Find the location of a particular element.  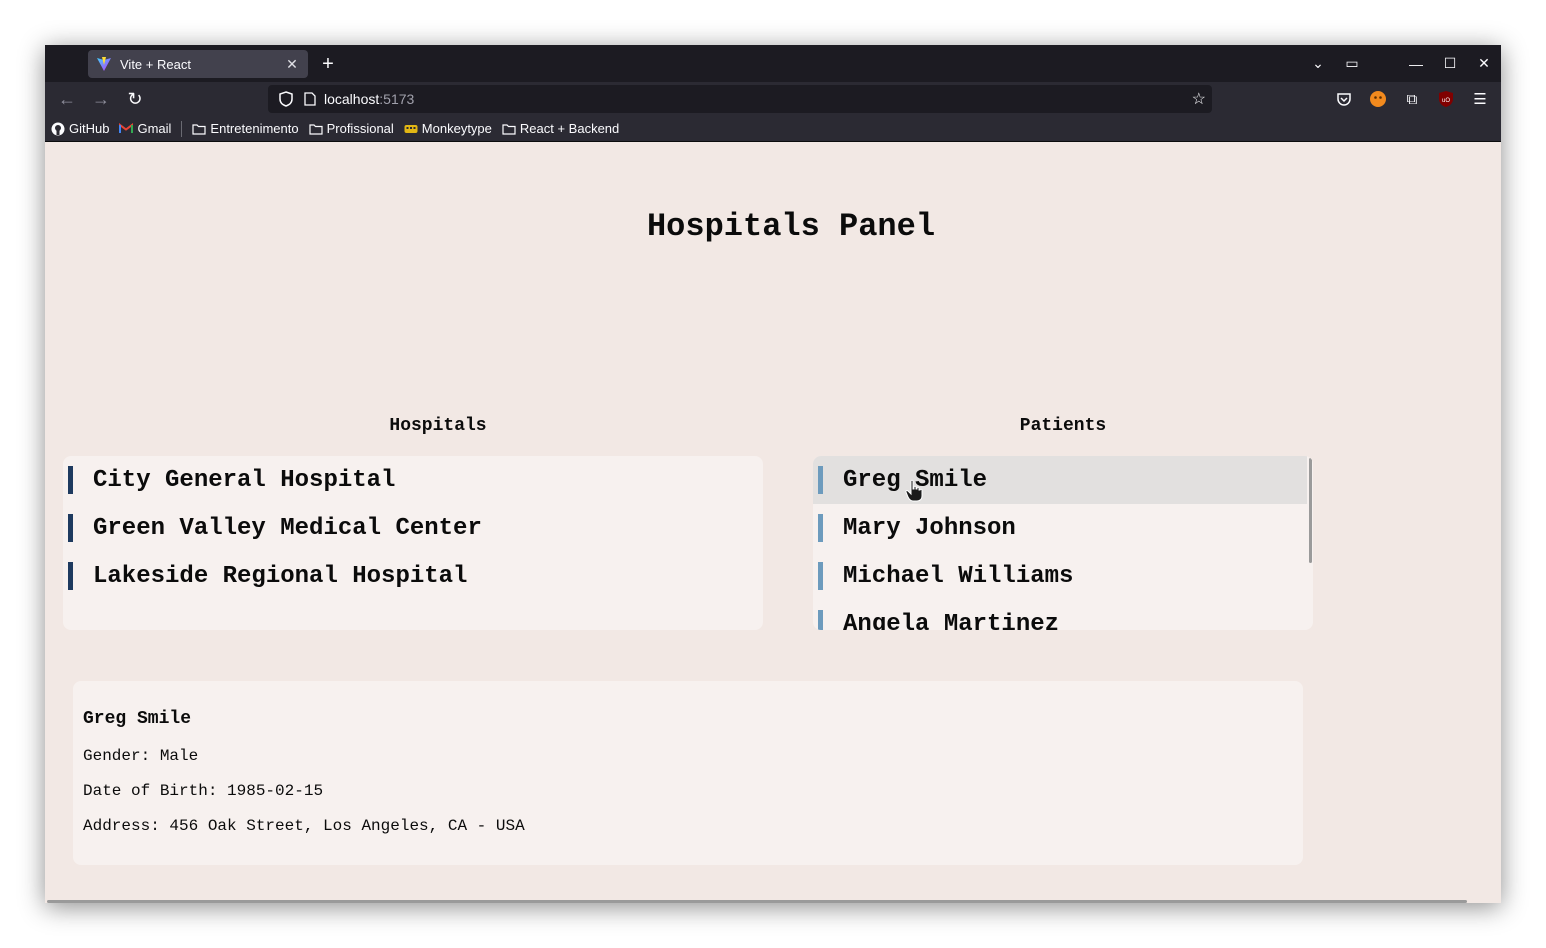

bookmark-label: GitHub is located at coordinates (89, 128).